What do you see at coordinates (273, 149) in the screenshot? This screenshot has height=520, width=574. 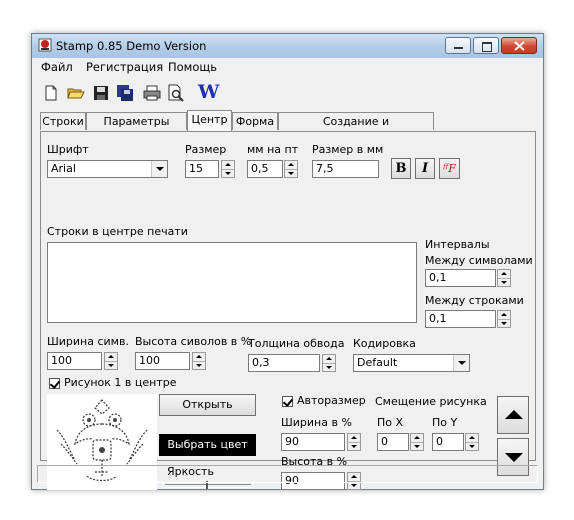 I see `mm-per-pt-label: мм на пт` at bounding box center [273, 149].